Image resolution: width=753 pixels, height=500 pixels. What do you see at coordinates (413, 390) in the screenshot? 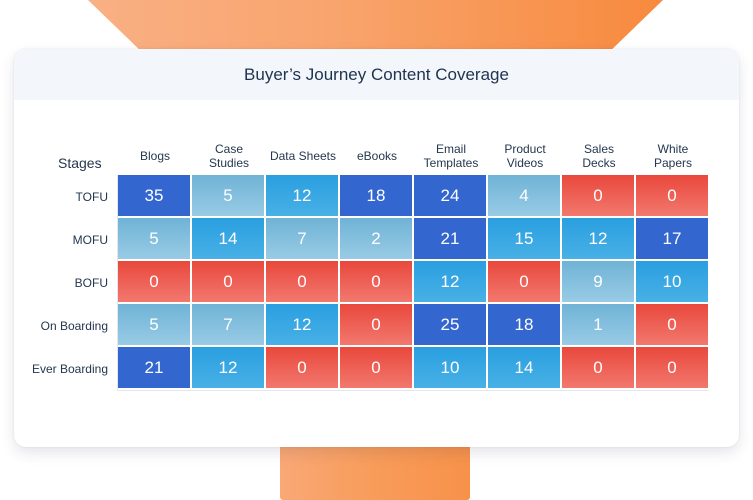
I see `grid-frame-bottom` at bounding box center [413, 390].